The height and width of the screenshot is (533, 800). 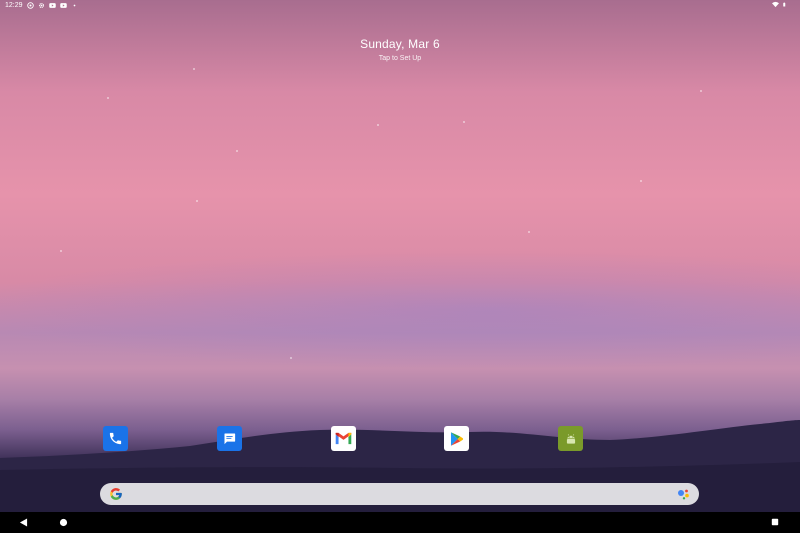 I want to click on recents-icon, so click(x=775, y=522).